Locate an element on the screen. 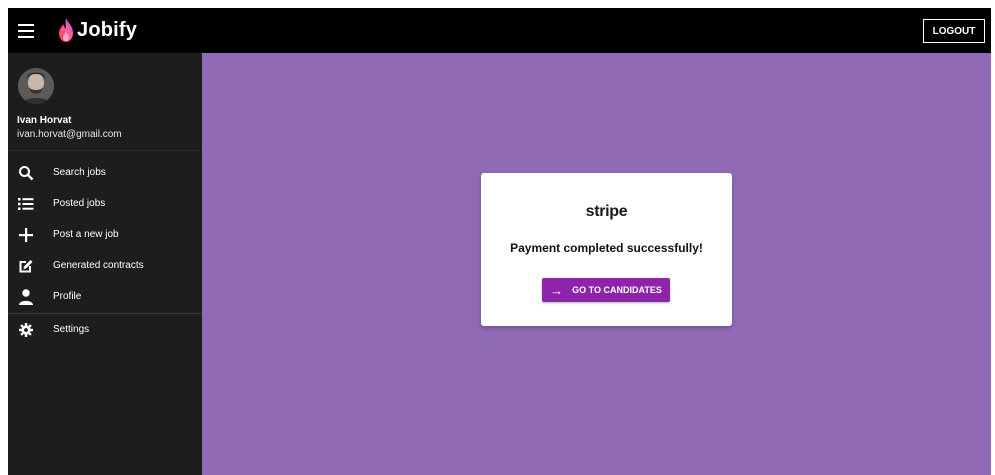 The image size is (995, 475). avatar is located at coordinates (36, 86).